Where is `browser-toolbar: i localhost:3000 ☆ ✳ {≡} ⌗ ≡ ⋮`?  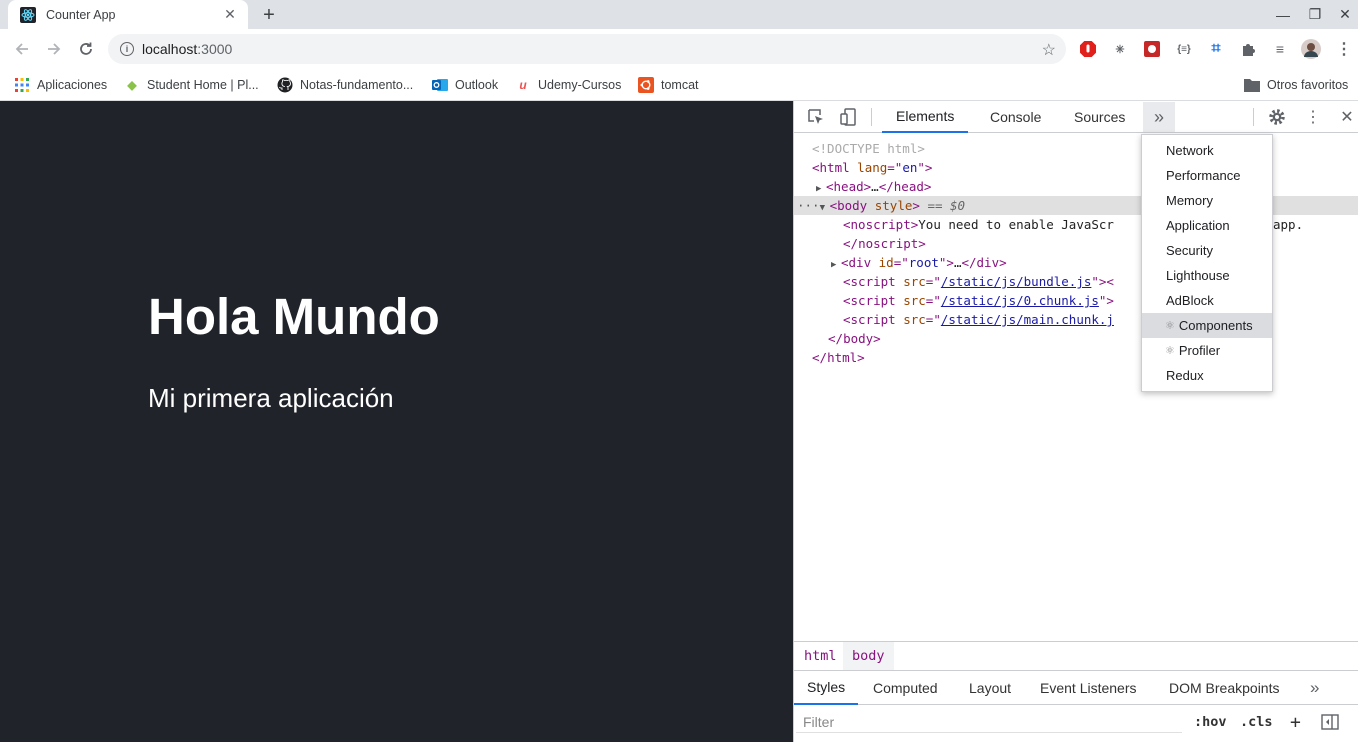
browser-toolbar: i localhost:3000 ☆ ✳ {≡} ⌗ ≡ ⋮ is located at coordinates (679, 49).